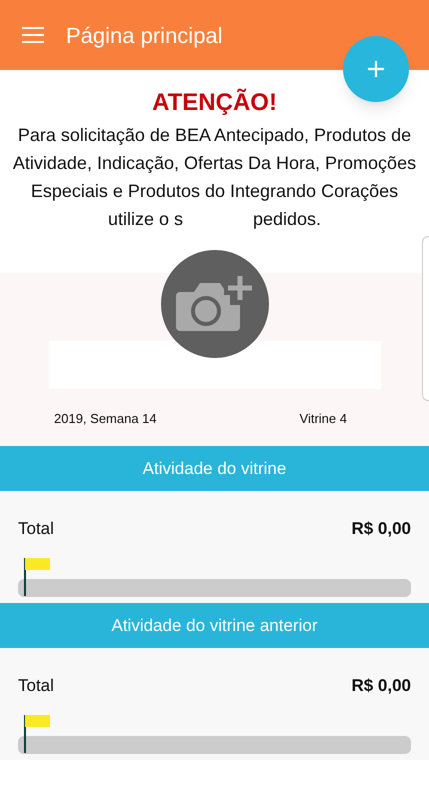 This screenshot has height=800, width=429. What do you see at coordinates (215, 304) in the screenshot?
I see `camera-plus-icon` at bounding box center [215, 304].